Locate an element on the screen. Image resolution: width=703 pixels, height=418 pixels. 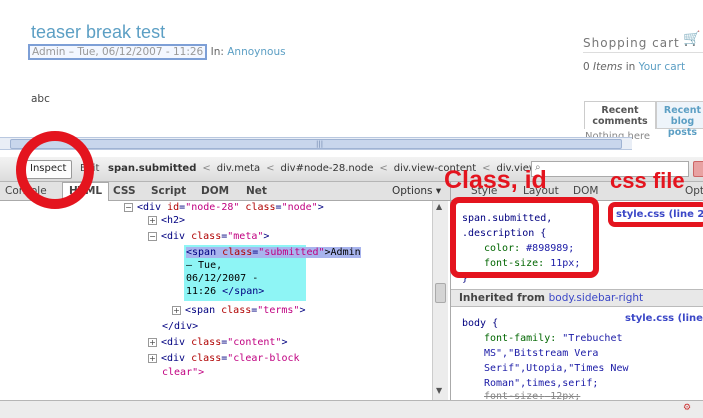
annotation-circle is located at coordinates (55, 170).